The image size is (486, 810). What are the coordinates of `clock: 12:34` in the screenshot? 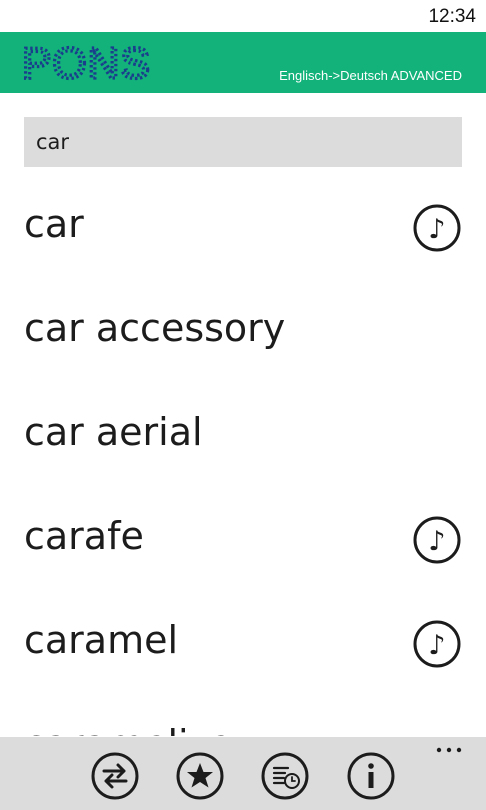 It's located at (452, 16).